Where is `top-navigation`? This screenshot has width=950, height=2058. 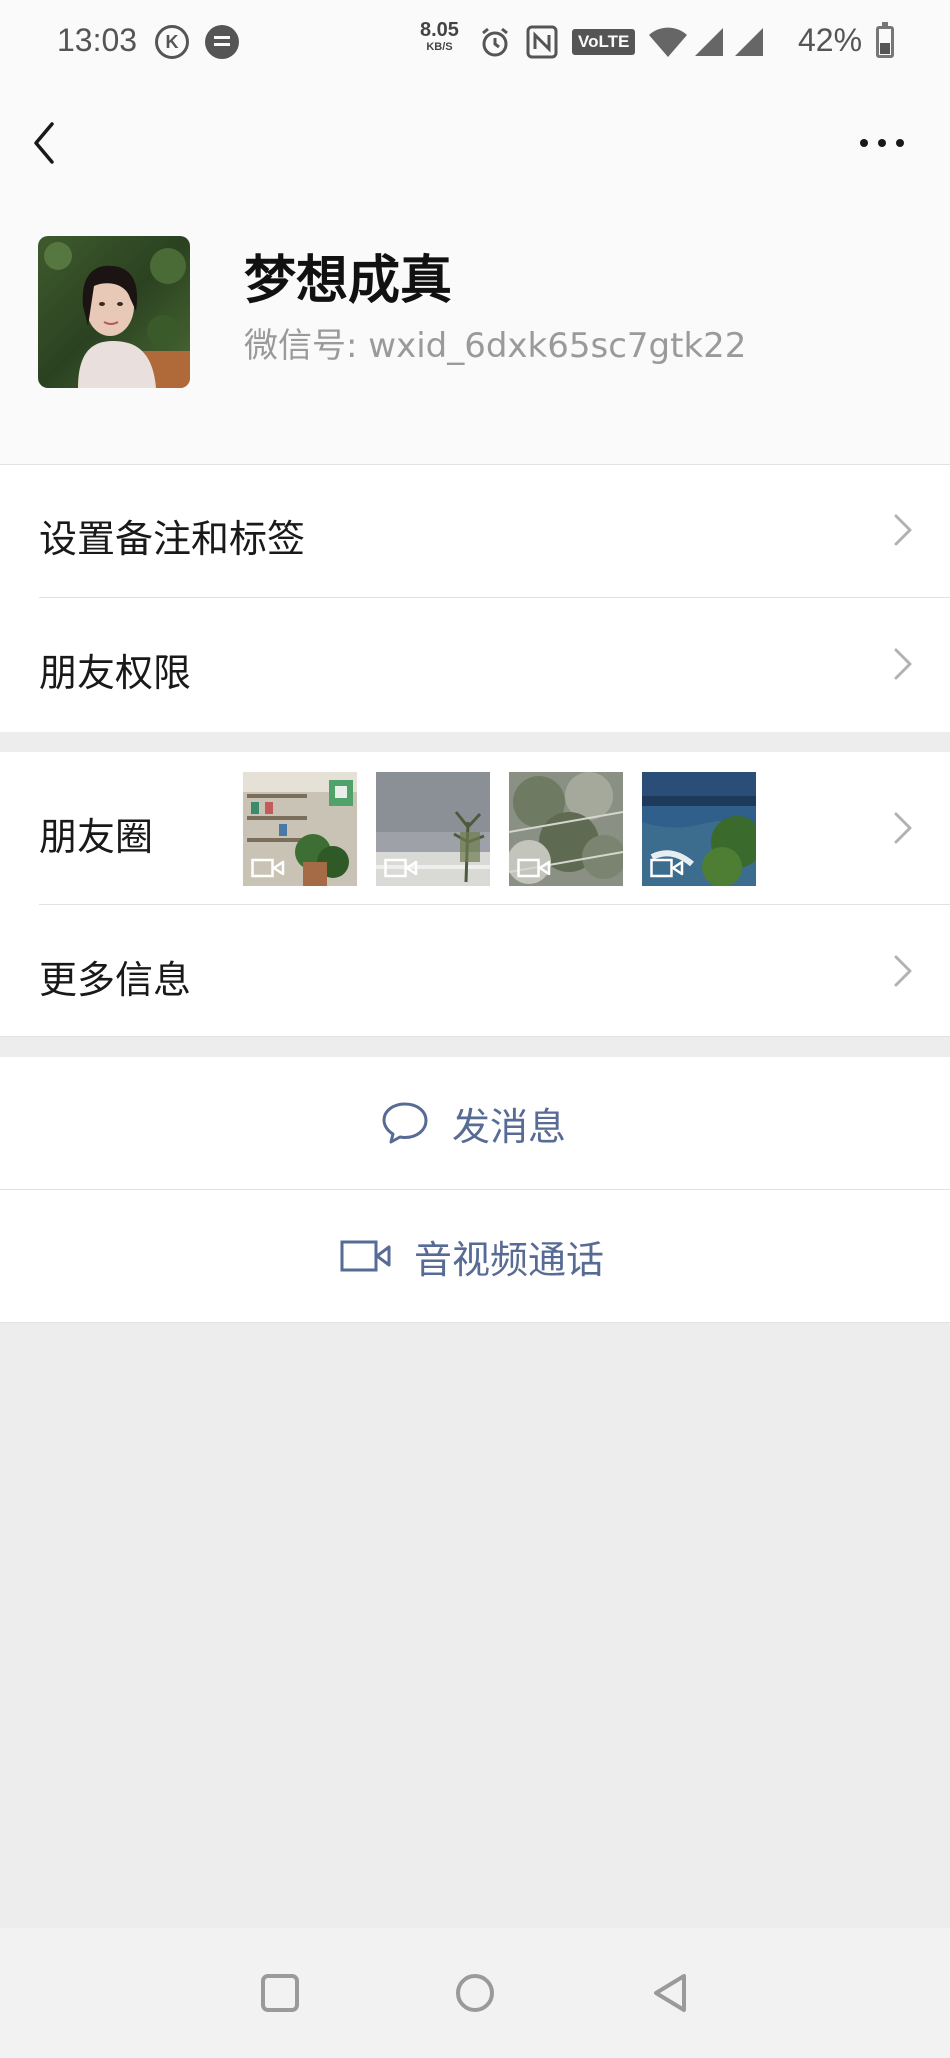 top-navigation is located at coordinates (475, 142).